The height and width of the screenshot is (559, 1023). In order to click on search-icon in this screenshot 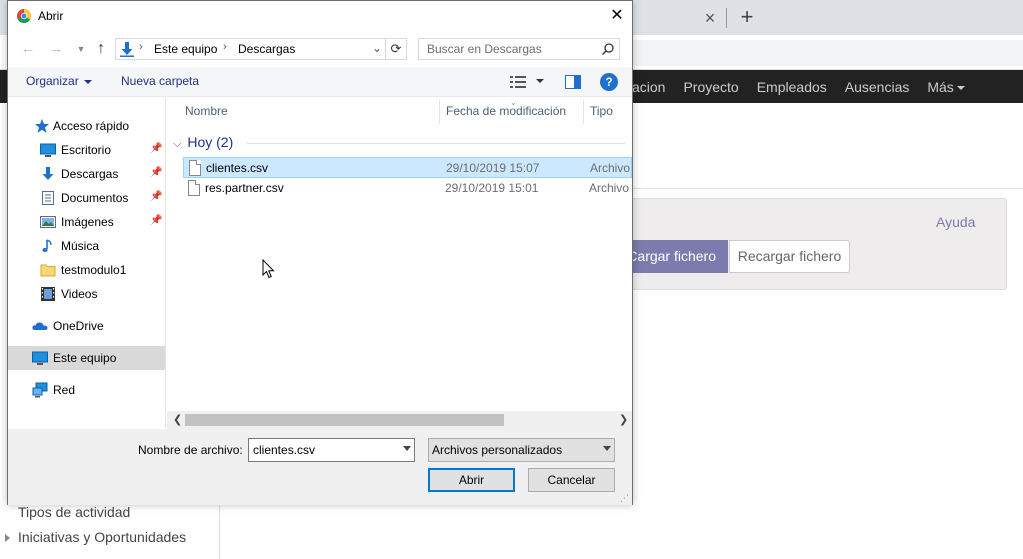, I will do `click(608, 49)`.